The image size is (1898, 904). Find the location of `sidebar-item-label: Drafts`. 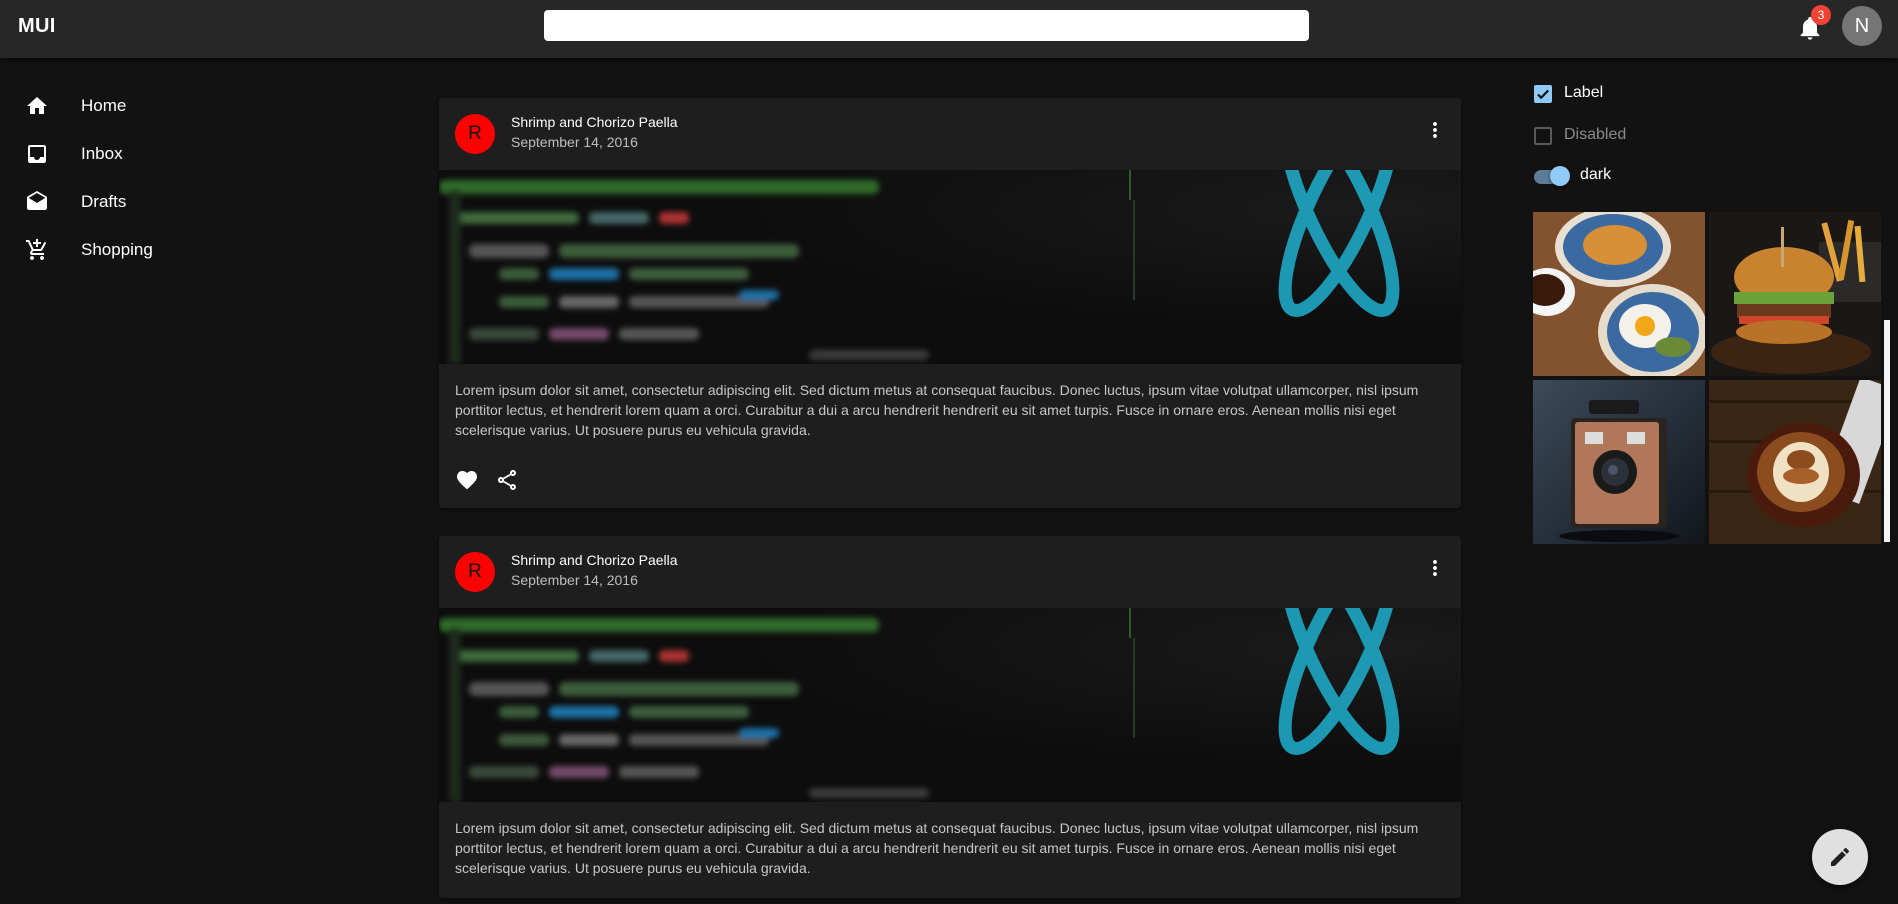

sidebar-item-label: Drafts is located at coordinates (104, 201).